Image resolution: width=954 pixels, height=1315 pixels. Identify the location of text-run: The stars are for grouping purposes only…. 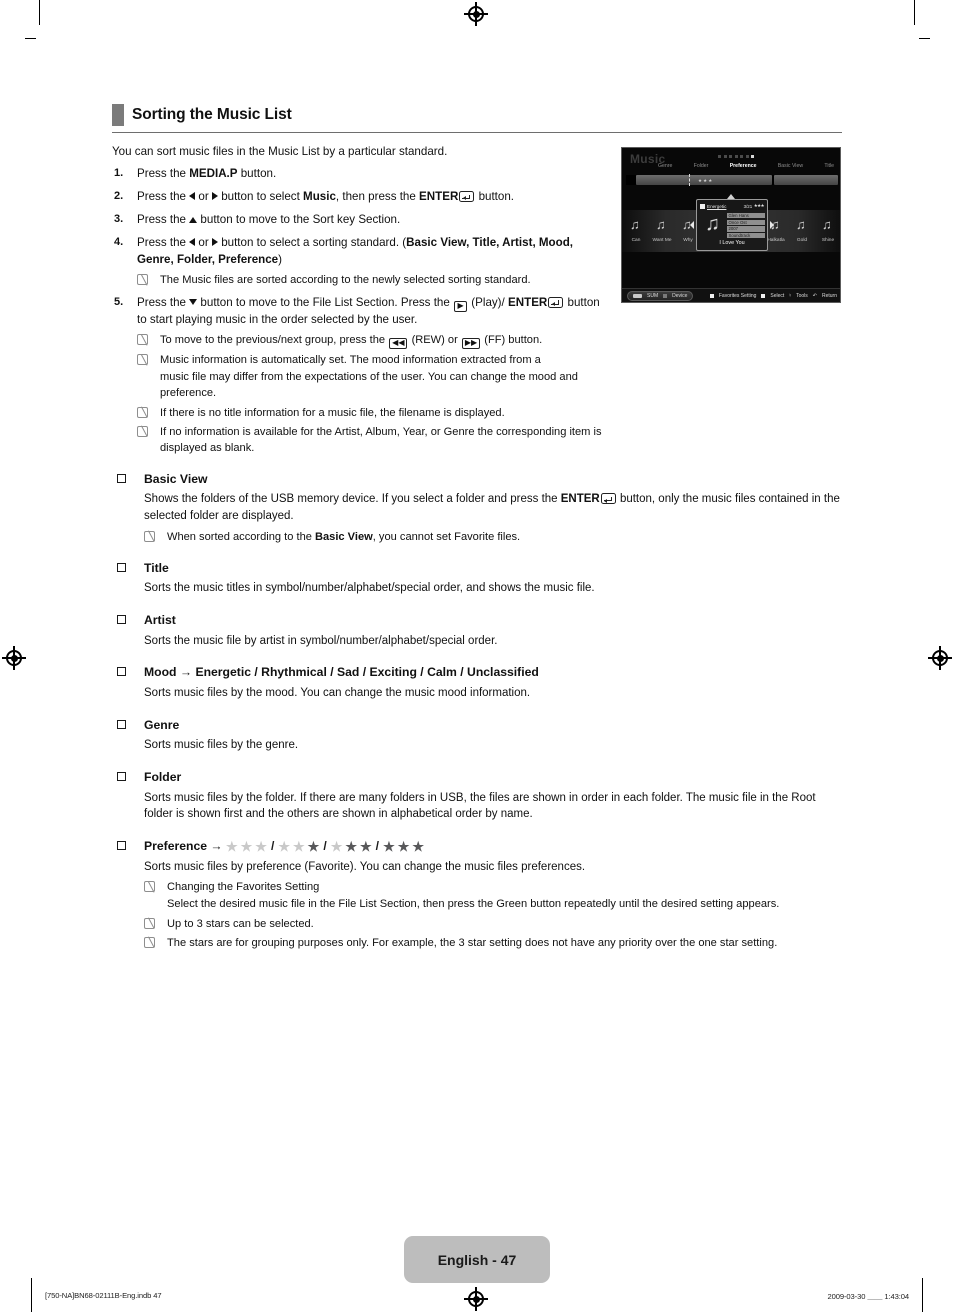
(472, 942).